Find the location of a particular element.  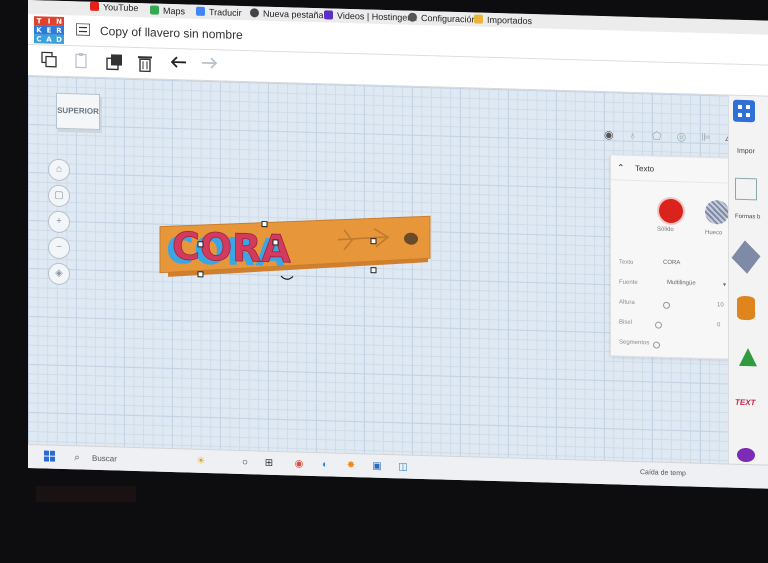

windows-start-icon is located at coordinates (49, 457).